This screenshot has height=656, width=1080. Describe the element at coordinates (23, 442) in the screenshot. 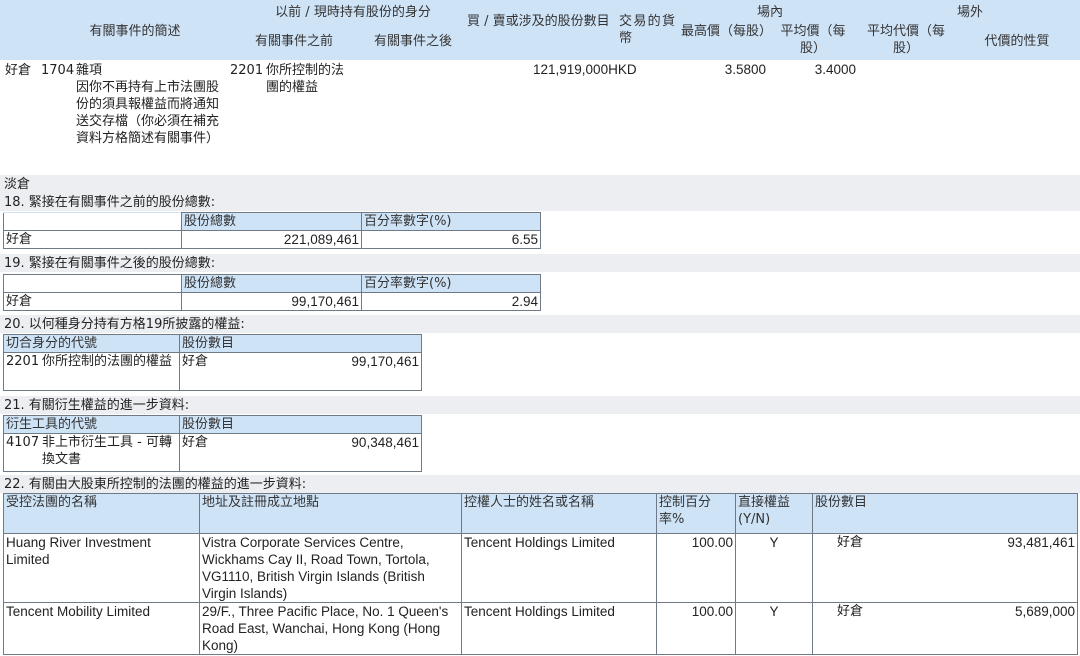

I see `section21-code: 4107` at that location.